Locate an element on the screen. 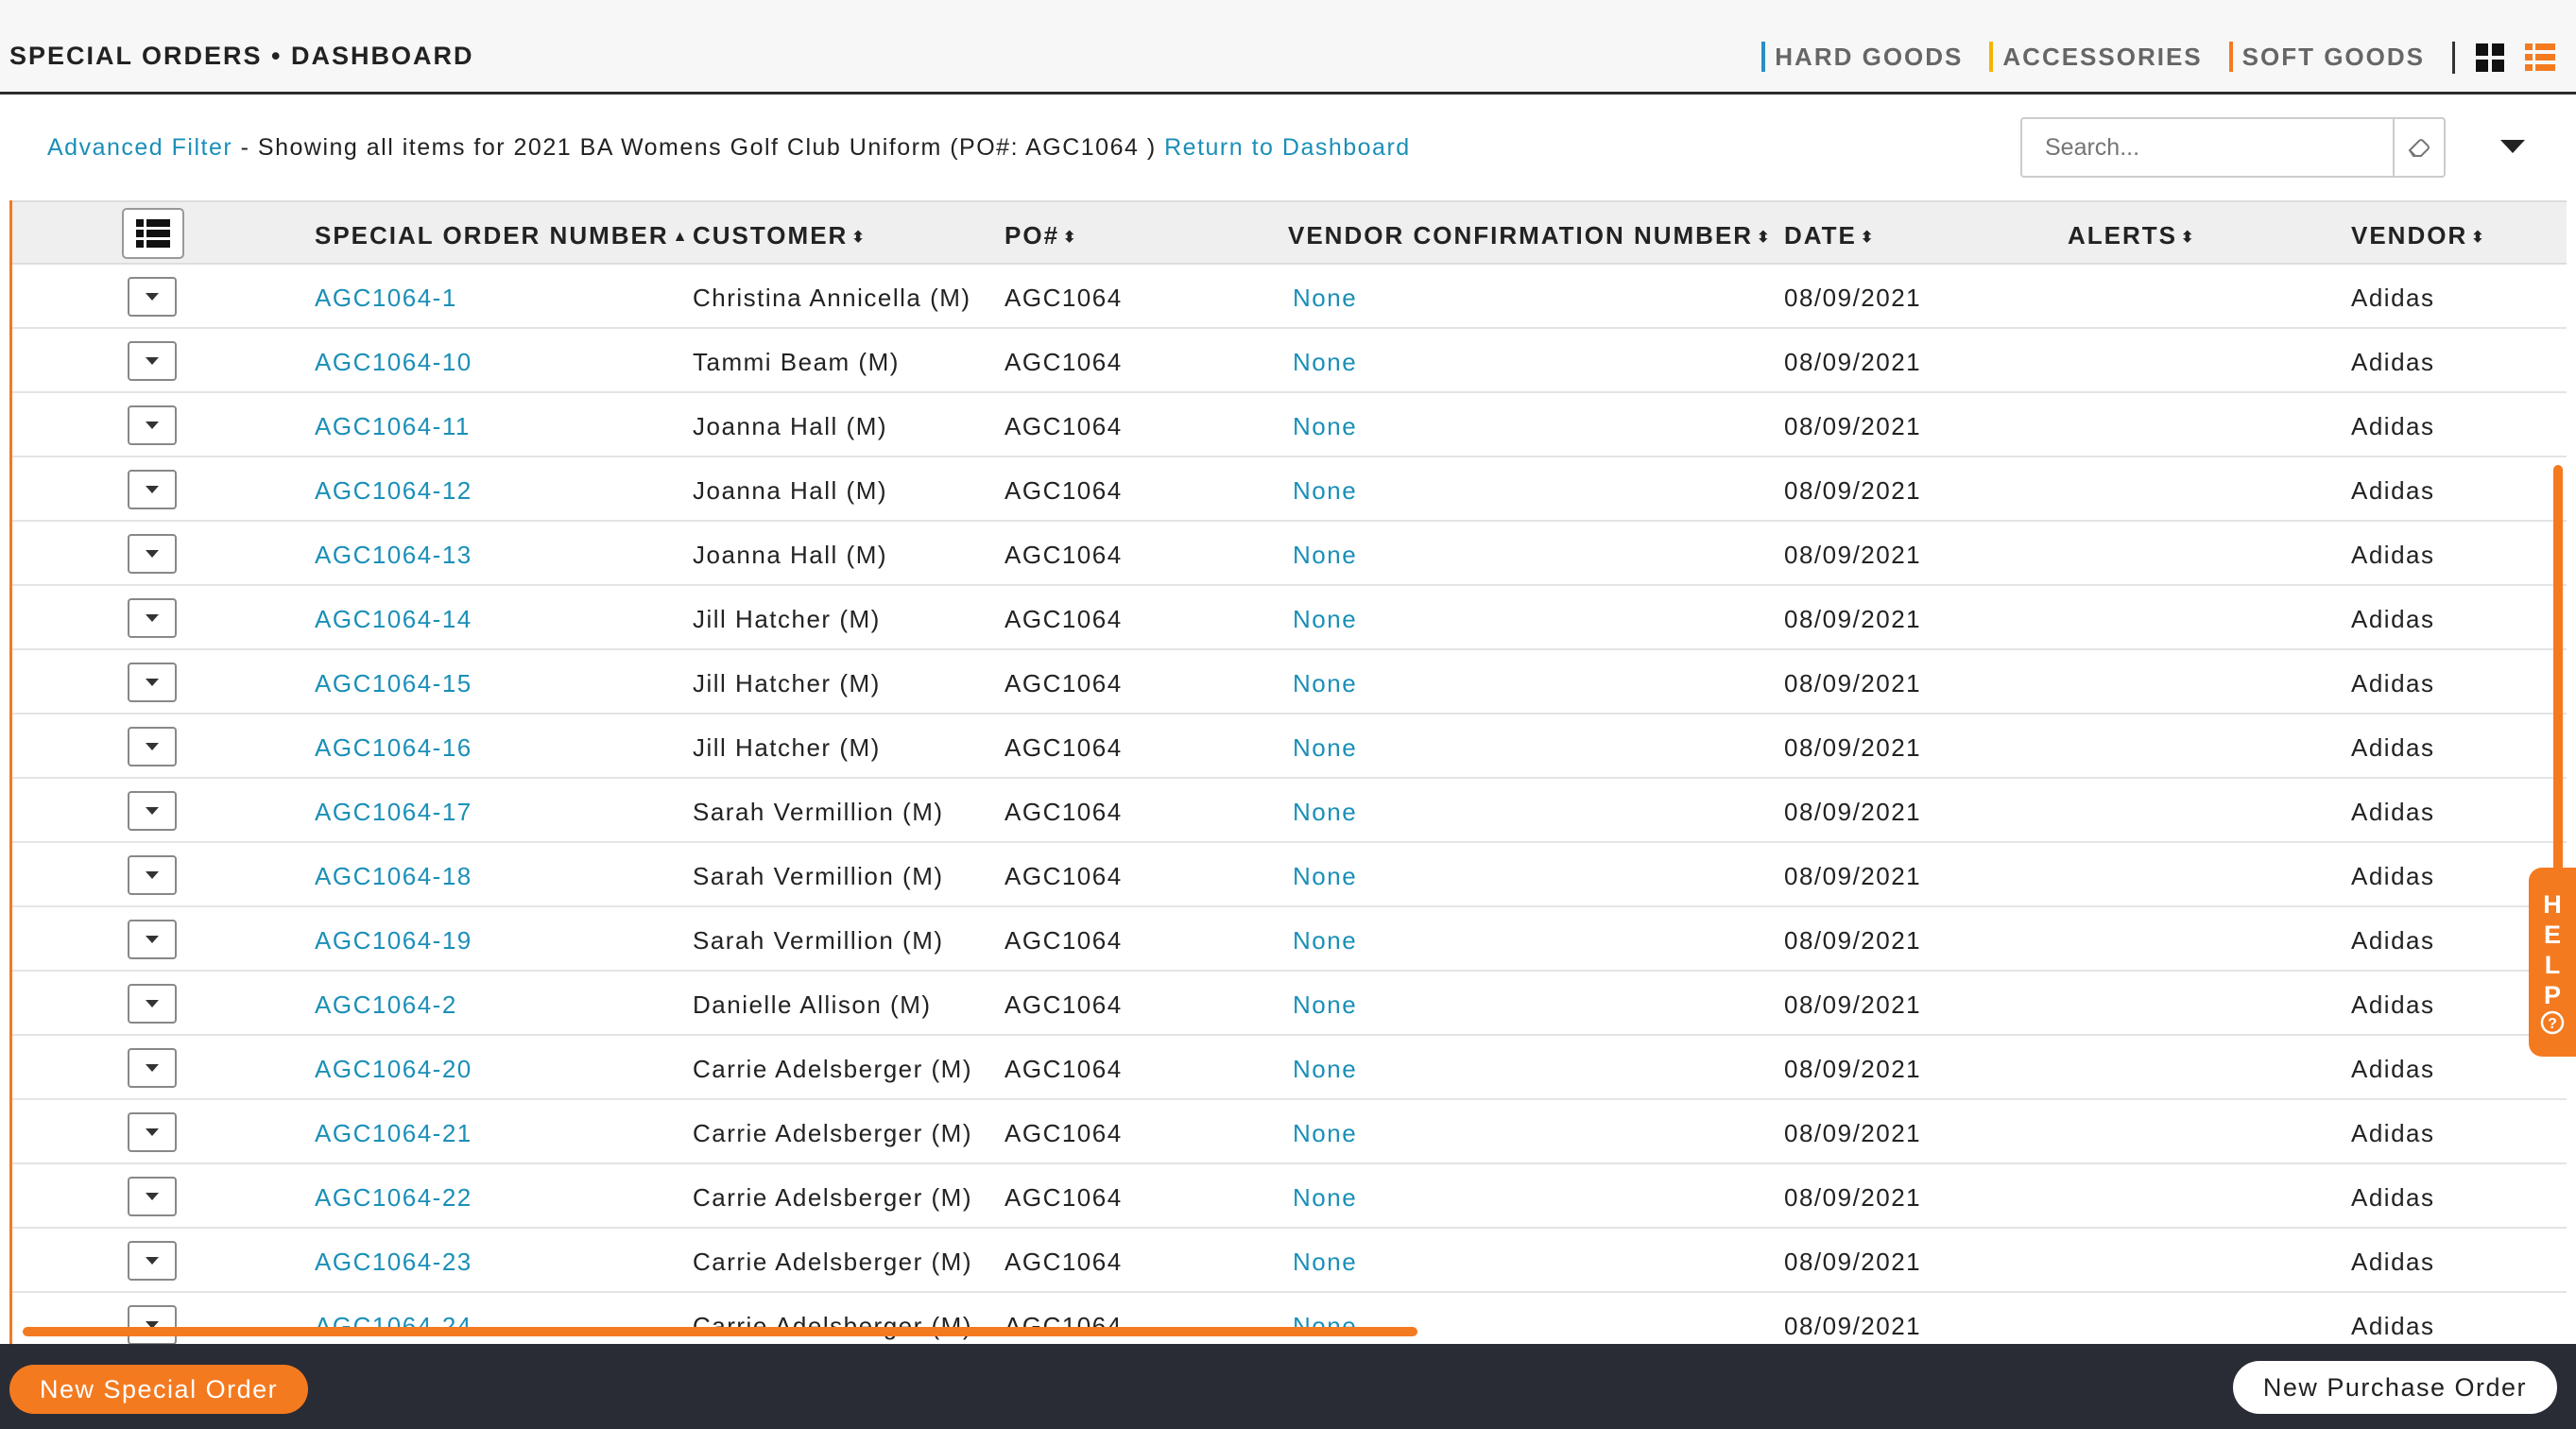 The width and height of the screenshot is (2576, 1429). clear-search-button is located at coordinates (2418, 148).